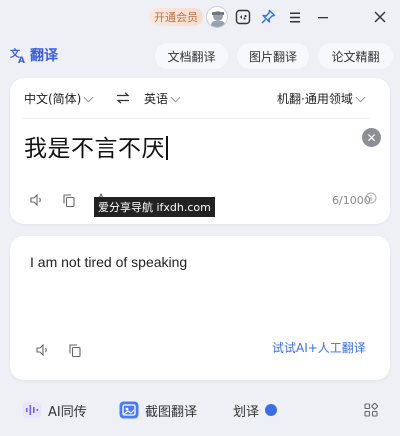 The image size is (400, 436). What do you see at coordinates (167, 148) in the screenshot?
I see `text-caret` at bounding box center [167, 148].